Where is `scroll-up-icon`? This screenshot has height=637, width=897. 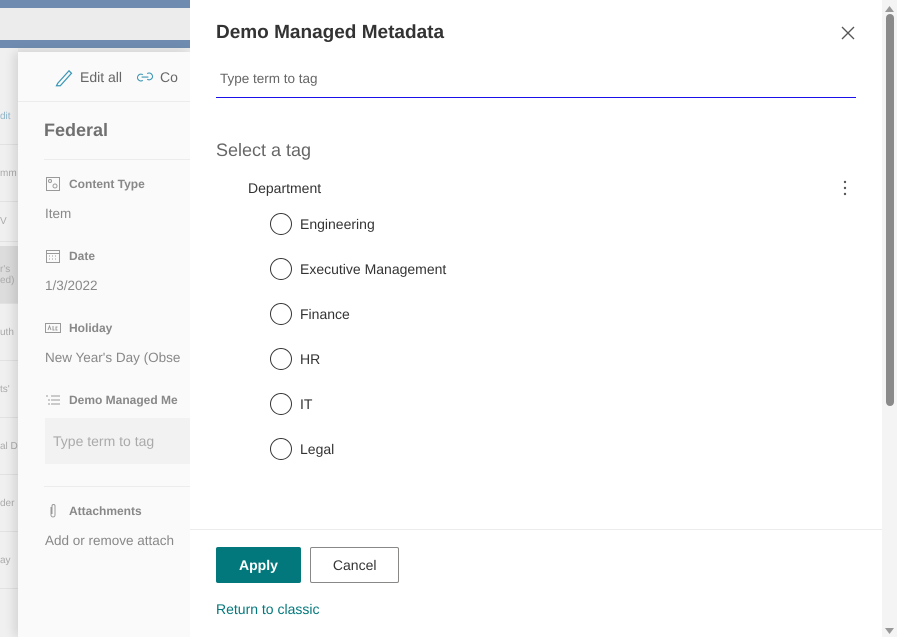
scroll-up-icon is located at coordinates (889, 9).